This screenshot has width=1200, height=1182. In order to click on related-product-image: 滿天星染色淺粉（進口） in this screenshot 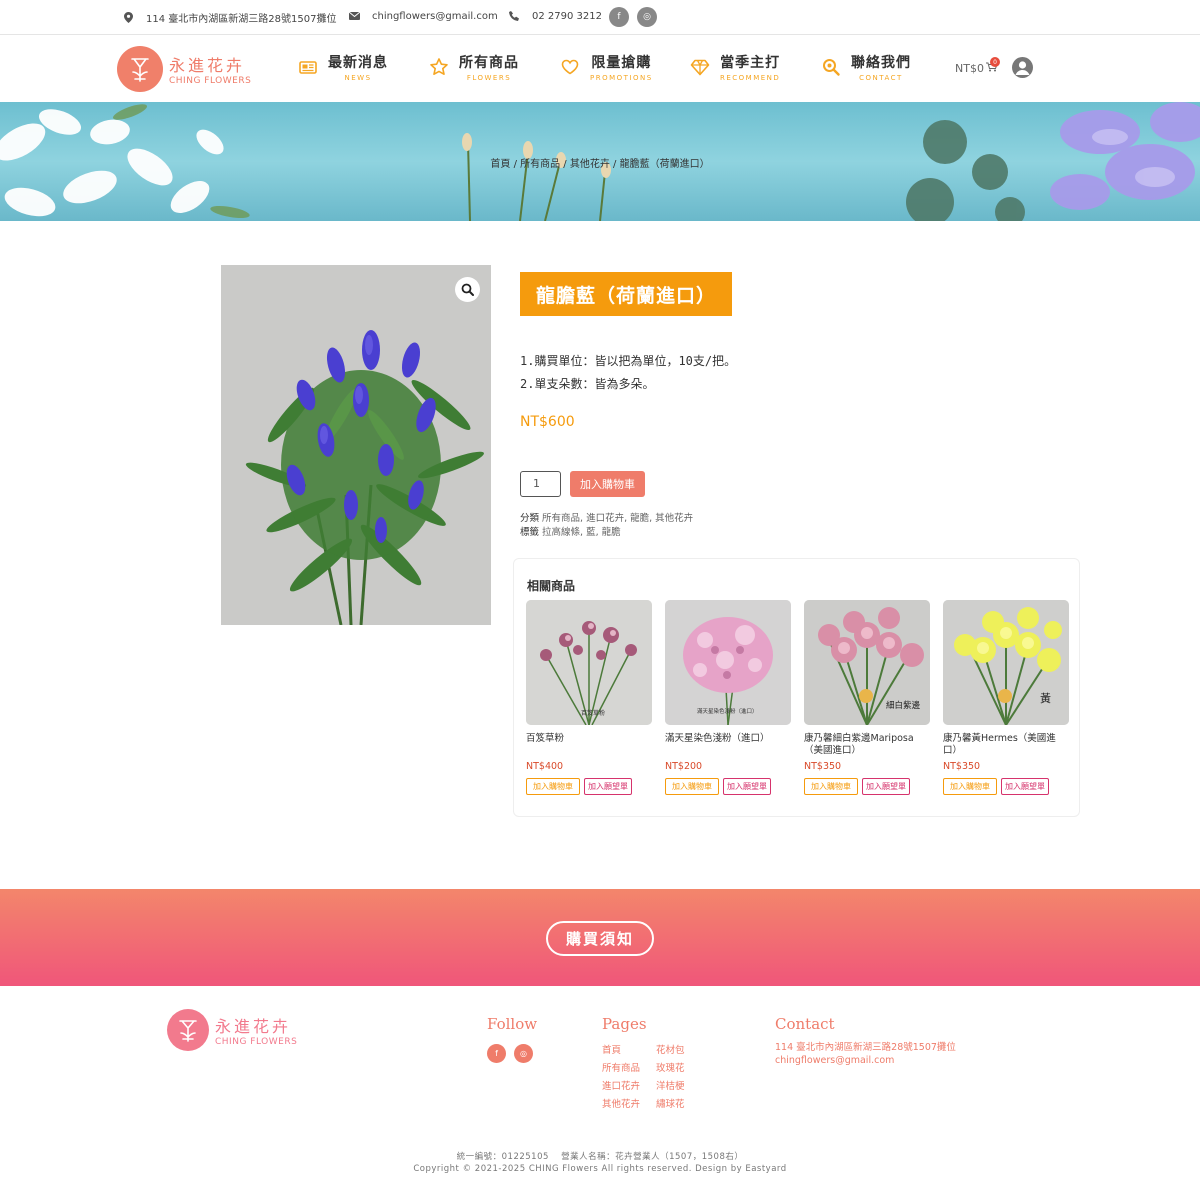, I will do `click(728, 662)`.